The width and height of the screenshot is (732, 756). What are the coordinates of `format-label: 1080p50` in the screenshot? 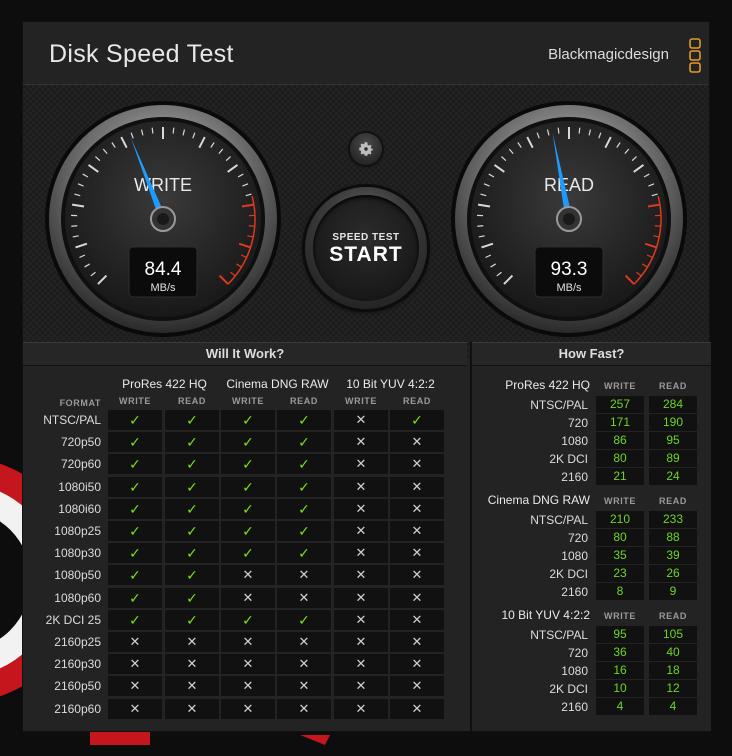 It's located at (77, 575).